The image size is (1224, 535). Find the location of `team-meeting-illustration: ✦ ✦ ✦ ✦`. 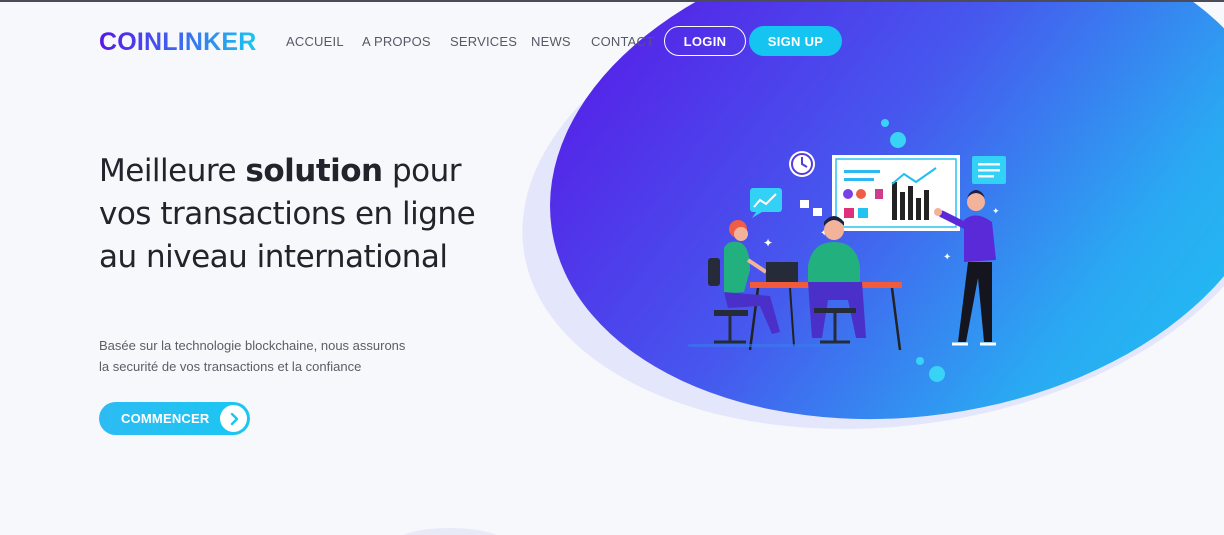

team-meeting-illustration: ✦ ✦ ✦ ✦ is located at coordinates (847, 250).